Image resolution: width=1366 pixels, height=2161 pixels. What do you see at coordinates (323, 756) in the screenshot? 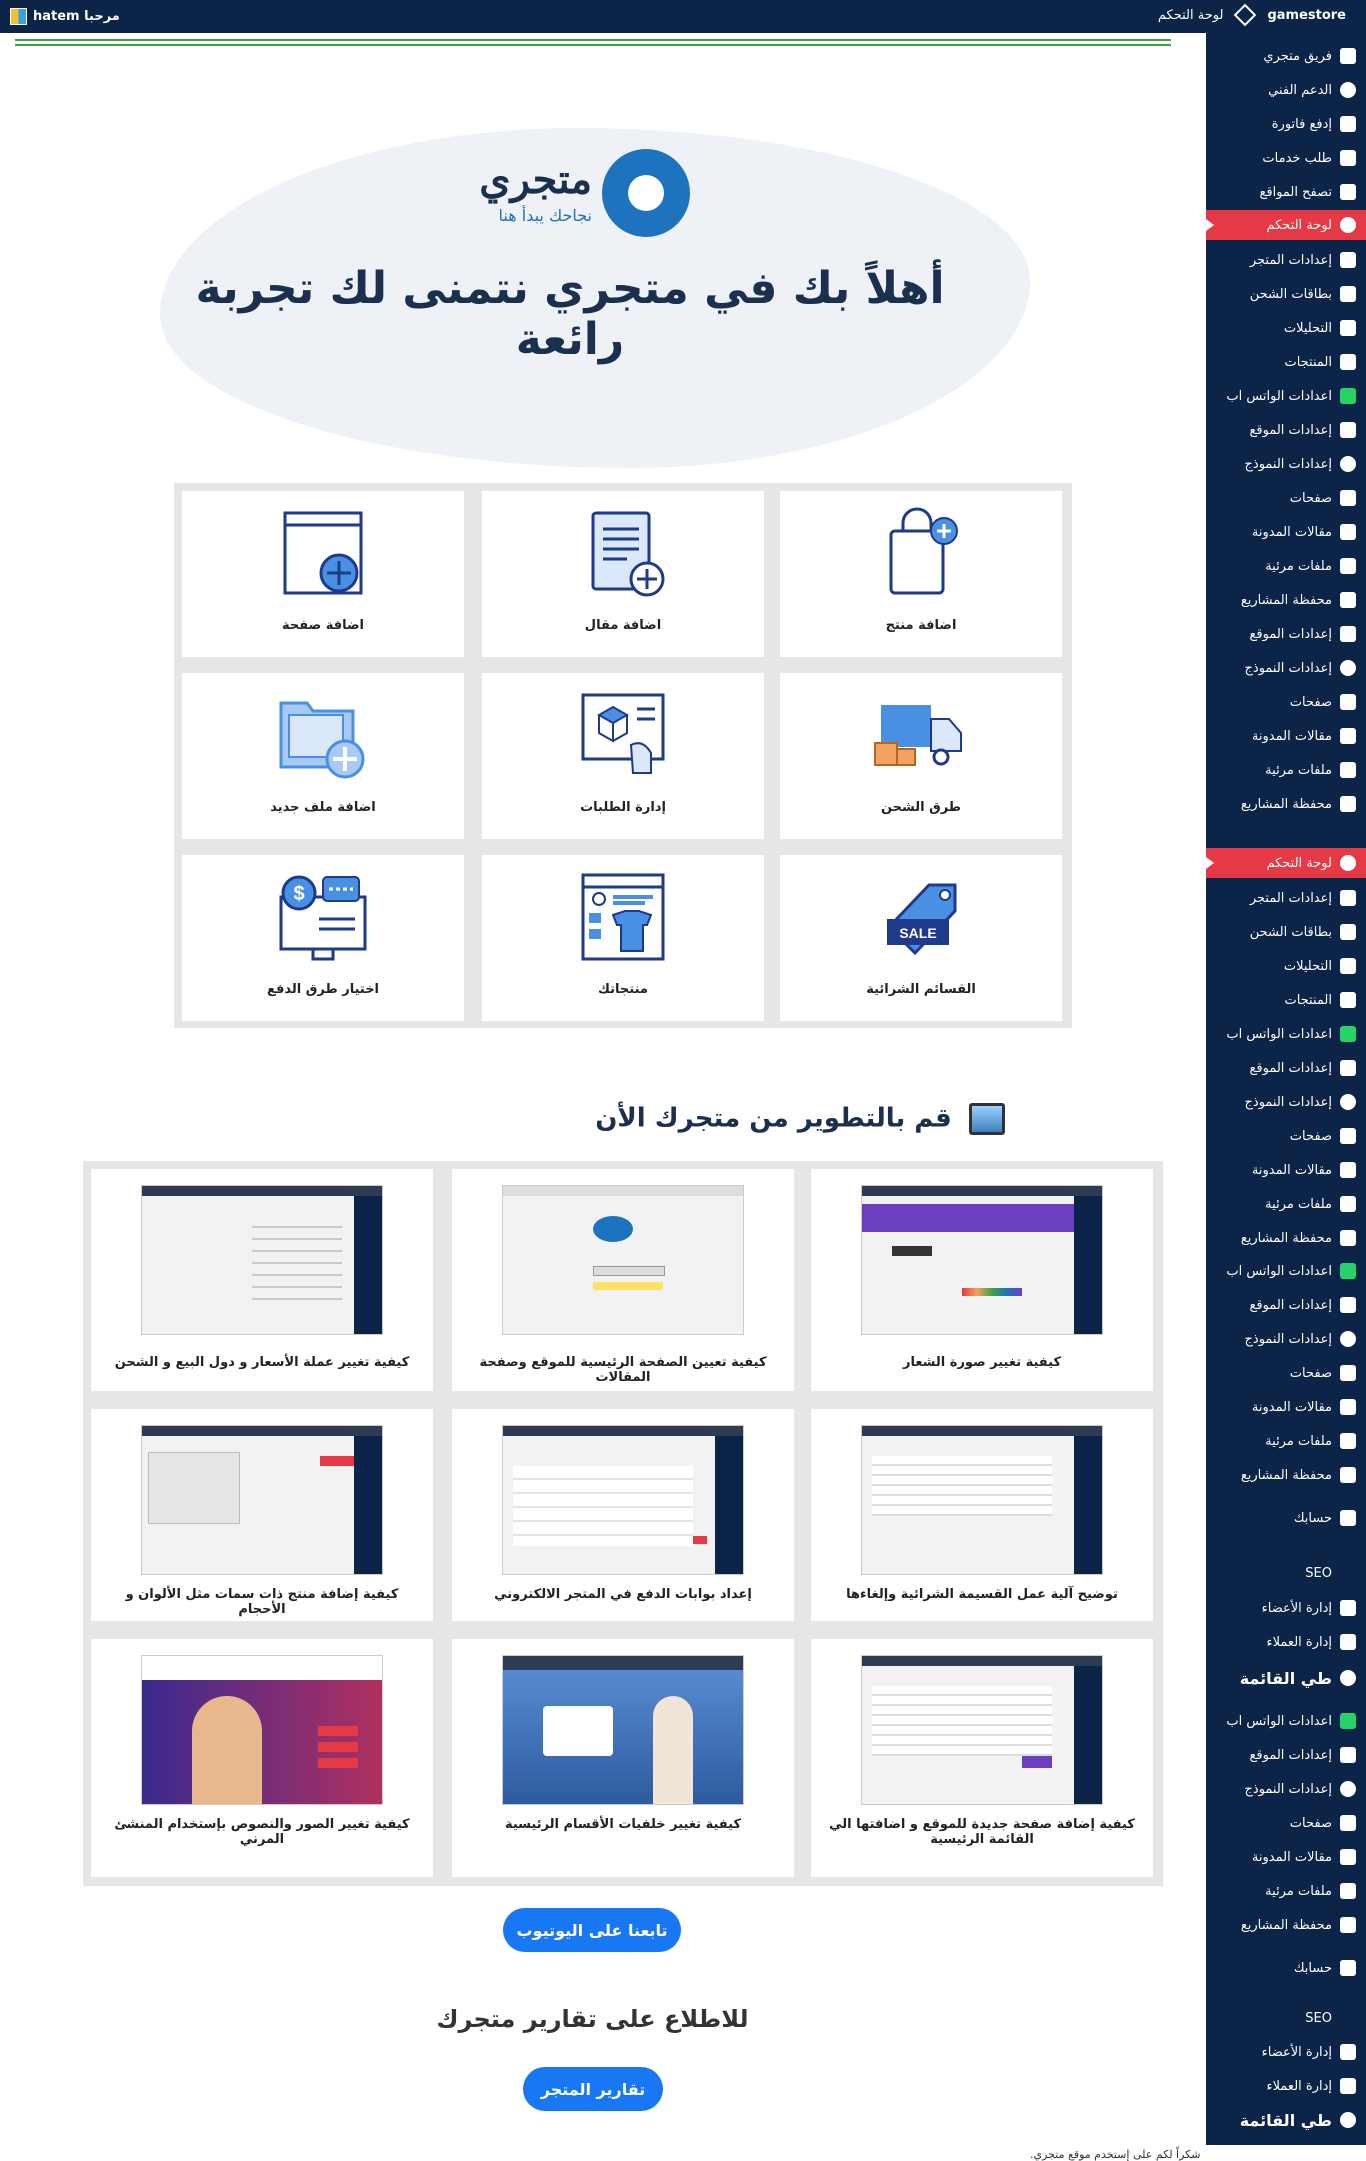
I see `action-add-file: اضافة ملف جديد` at bounding box center [323, 756].